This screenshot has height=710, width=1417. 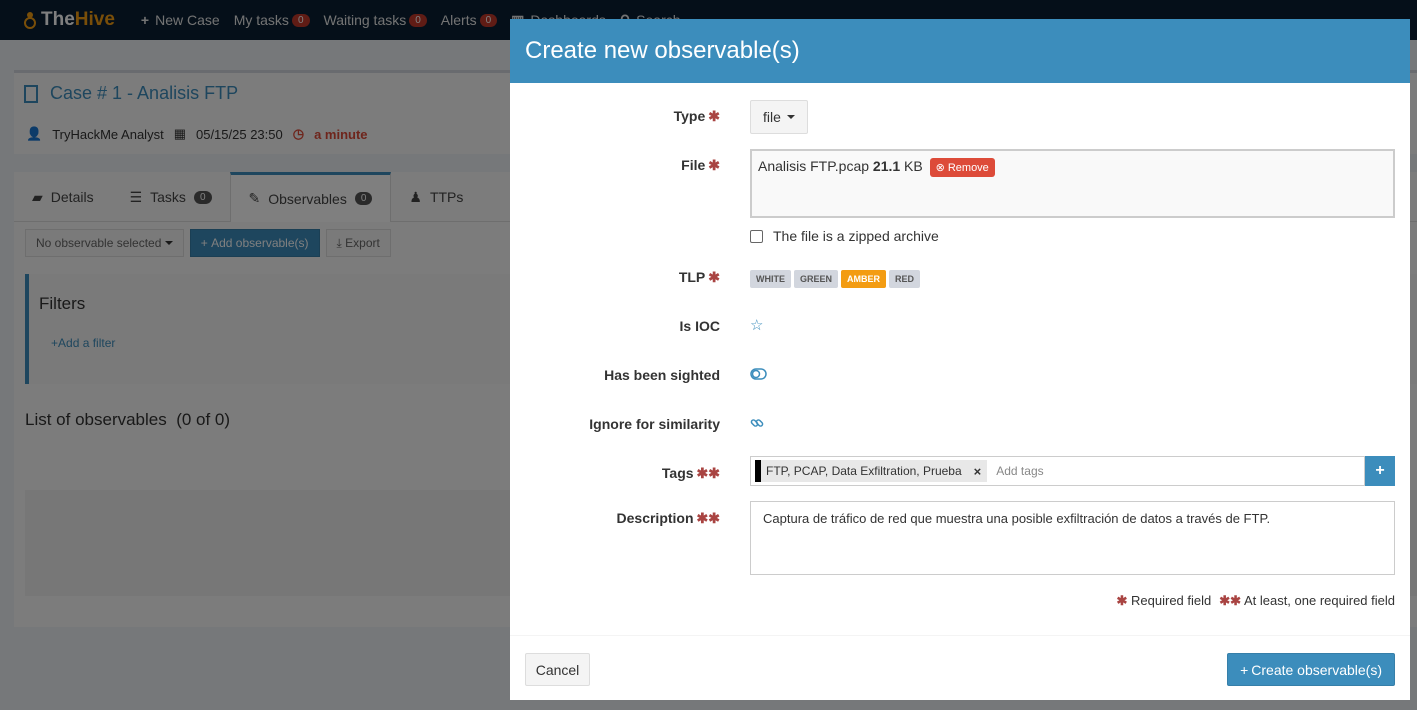 What do you see at coordinates (968, 167) in the screenshot?
I see `remove-file-label: Remove` at bounding box center [968, 167].